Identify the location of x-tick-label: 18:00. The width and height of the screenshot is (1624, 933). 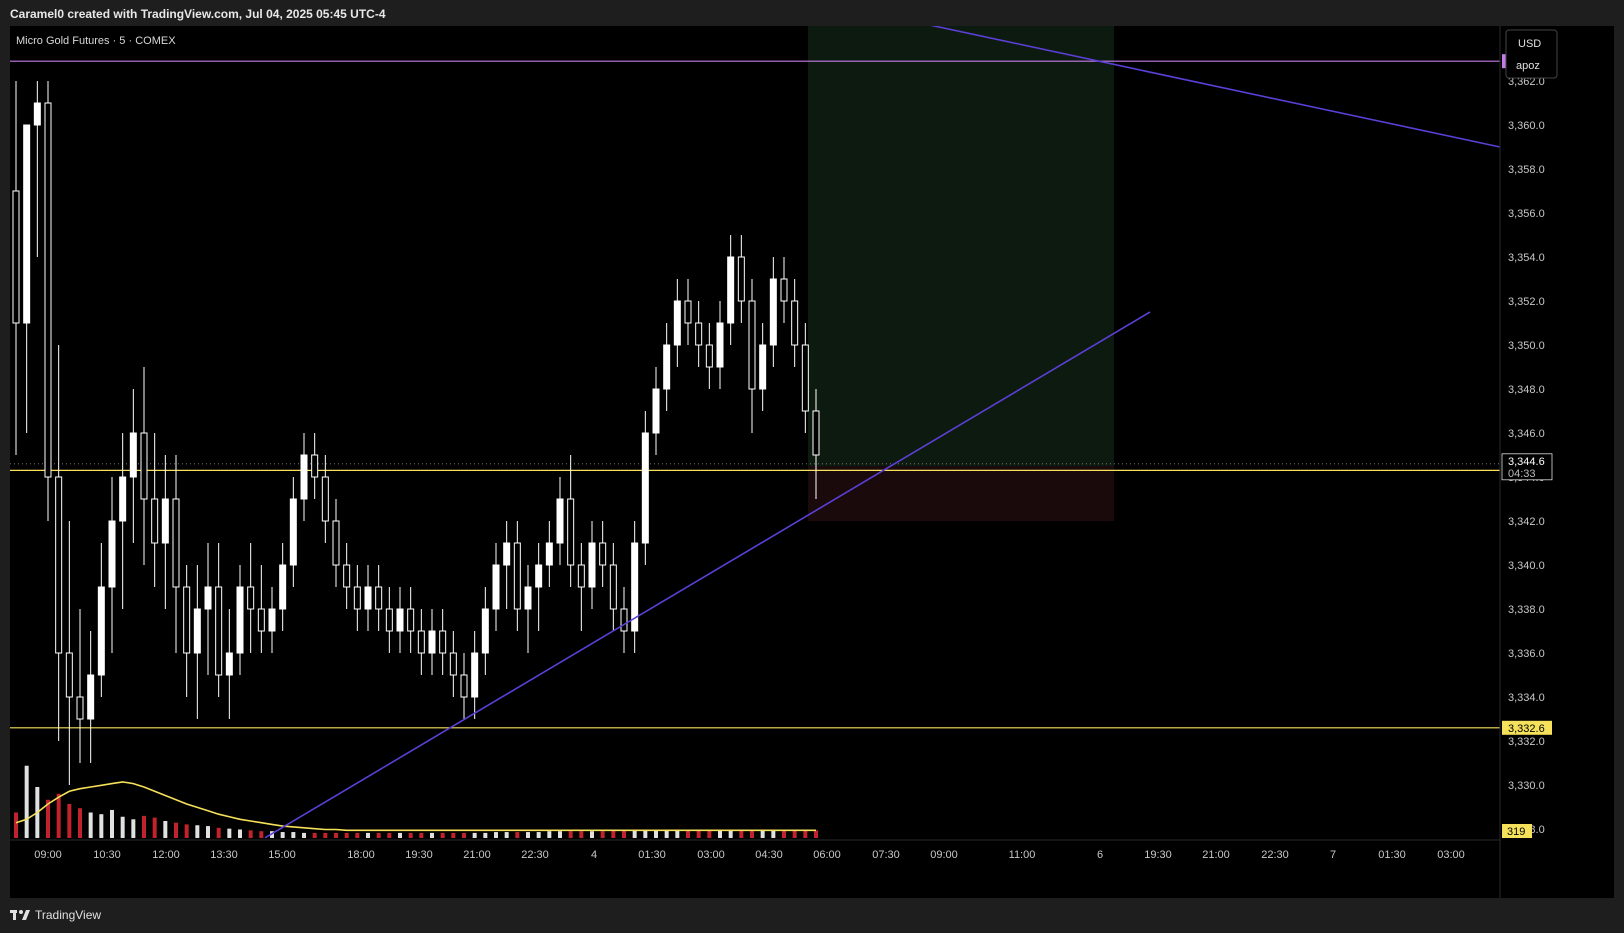
(361, 855).